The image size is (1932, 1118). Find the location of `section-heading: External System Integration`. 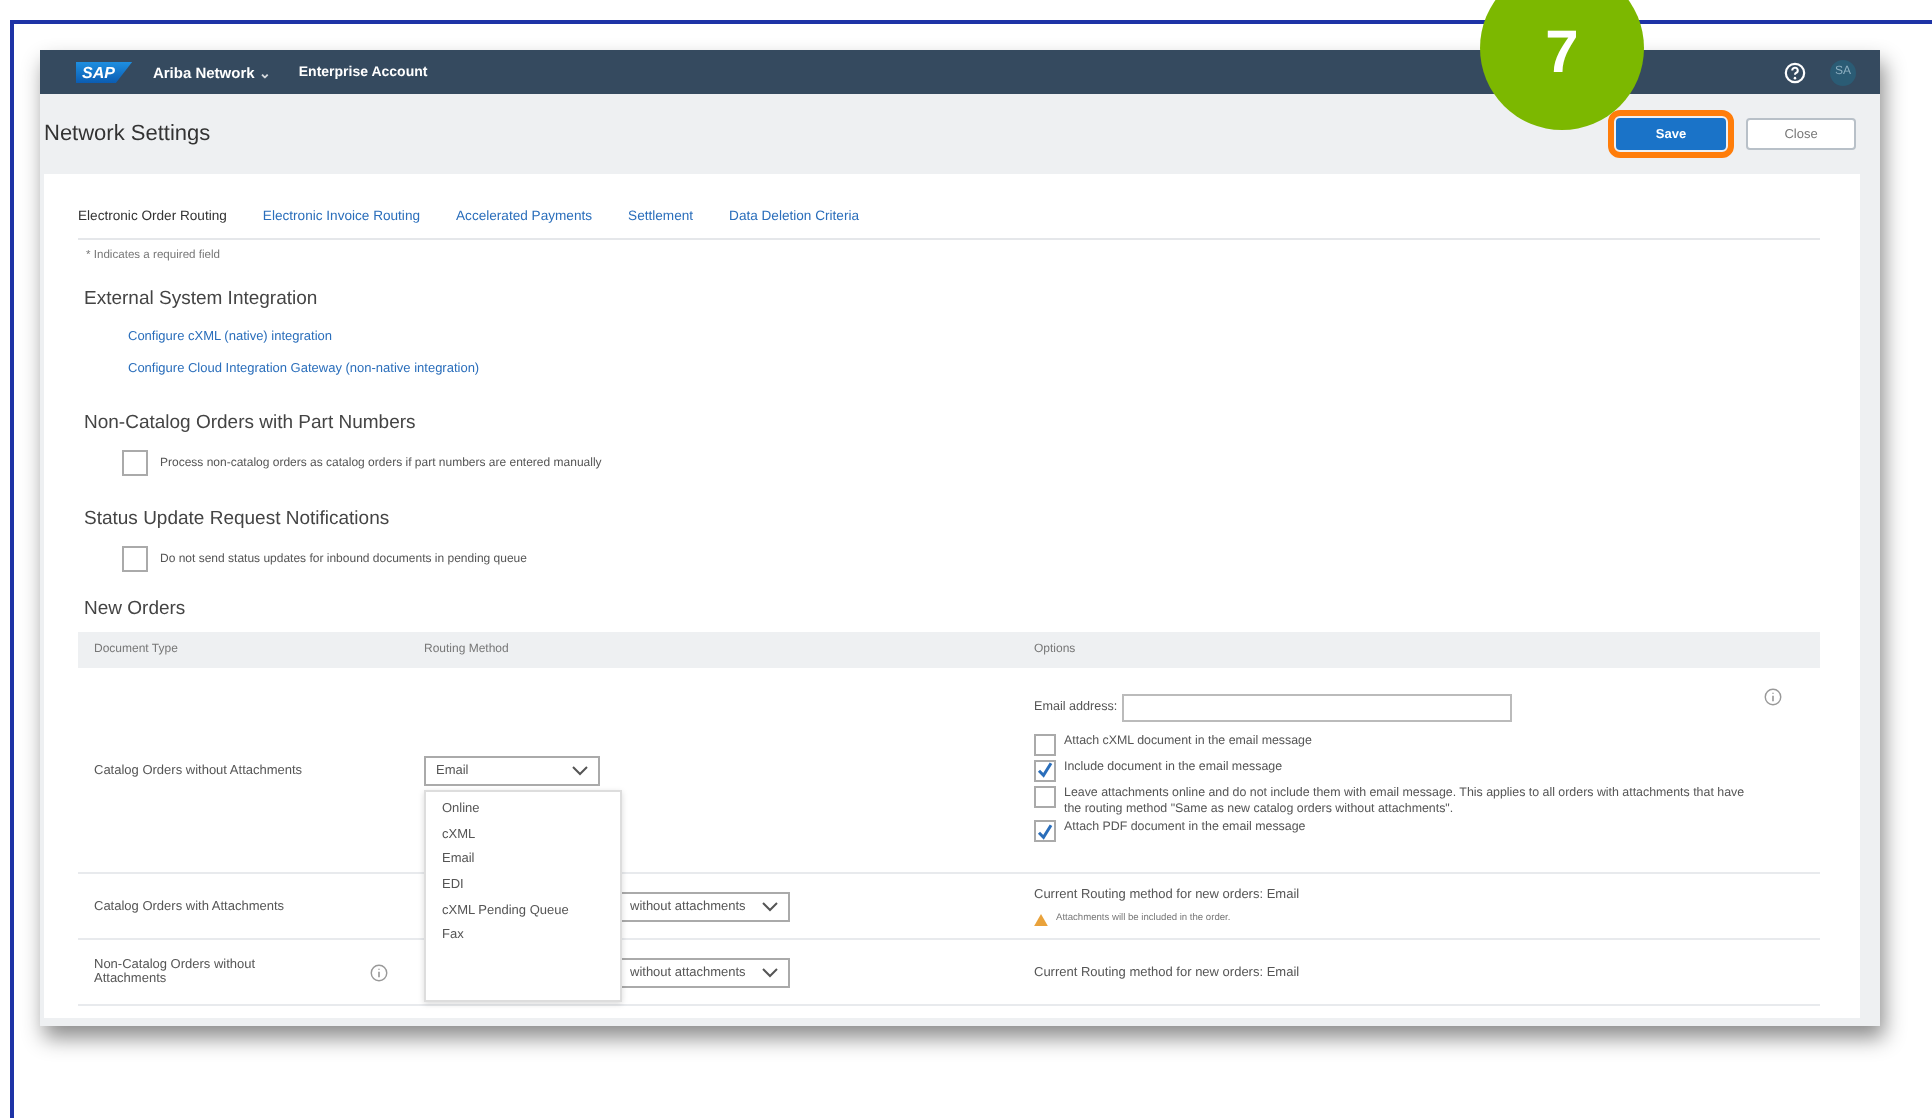

section-heading: External System Integration is located at coordinates (201, 300).